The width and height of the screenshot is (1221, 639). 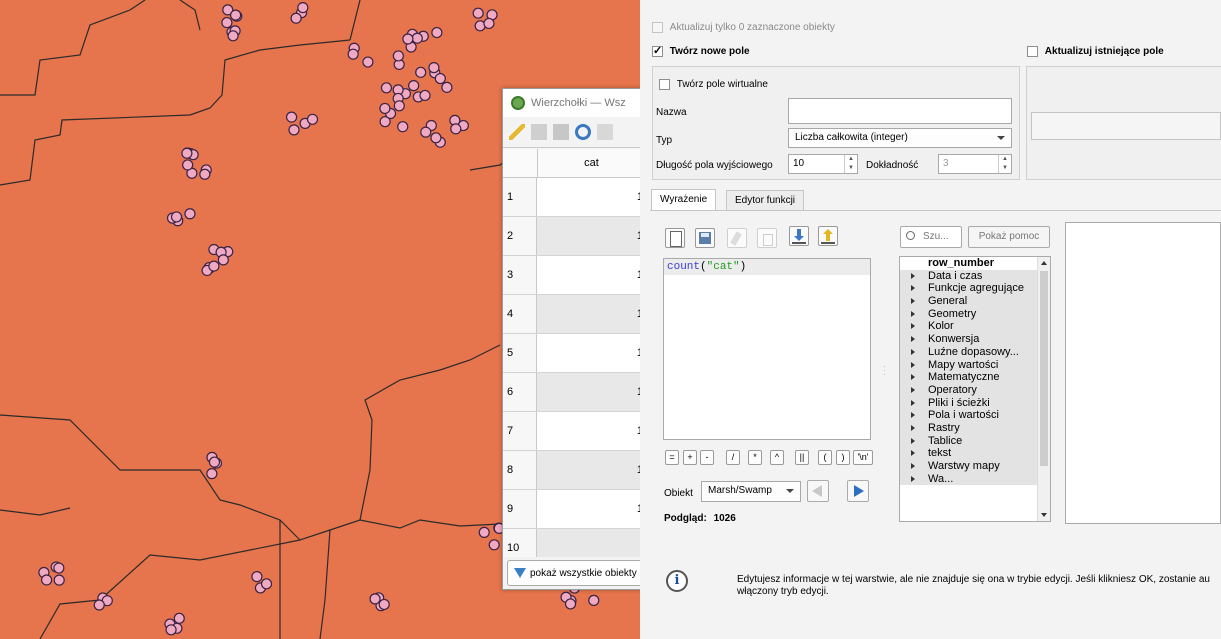 What do you see at coordinates (823, 164) in the screenshot?
I see `output-length-spinbox: 10 ▲ ▼` at bounding box center [823, 164].